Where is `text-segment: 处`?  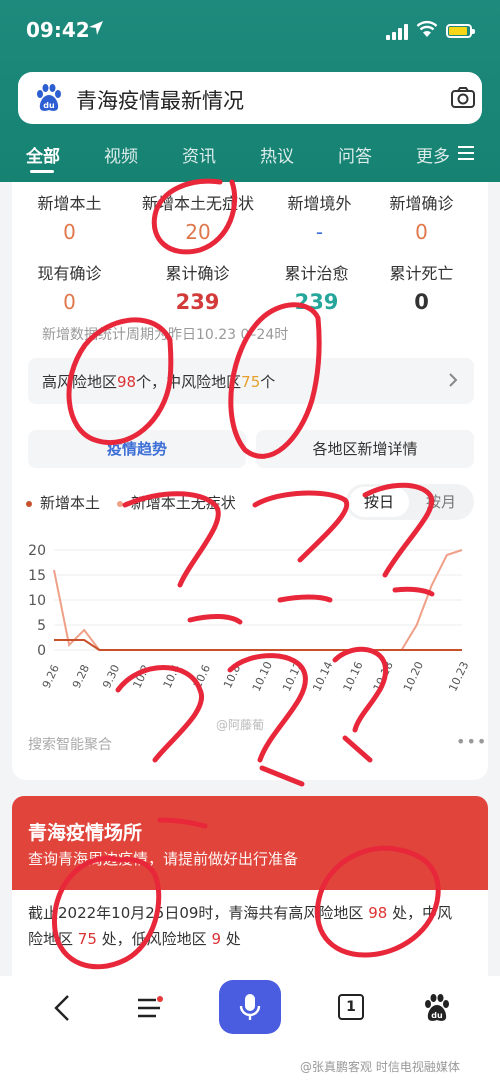
text-segment: 处 is located at coordinates (233, 939).